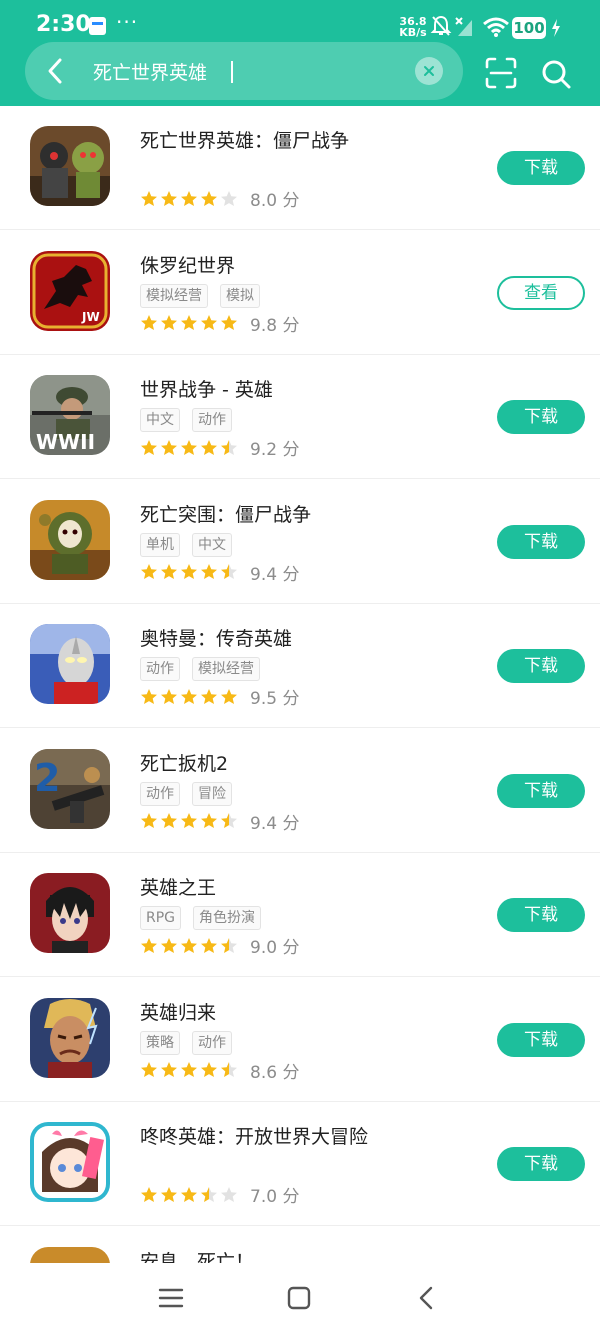  I want to click on message-notification-icon, so click(97, 26).